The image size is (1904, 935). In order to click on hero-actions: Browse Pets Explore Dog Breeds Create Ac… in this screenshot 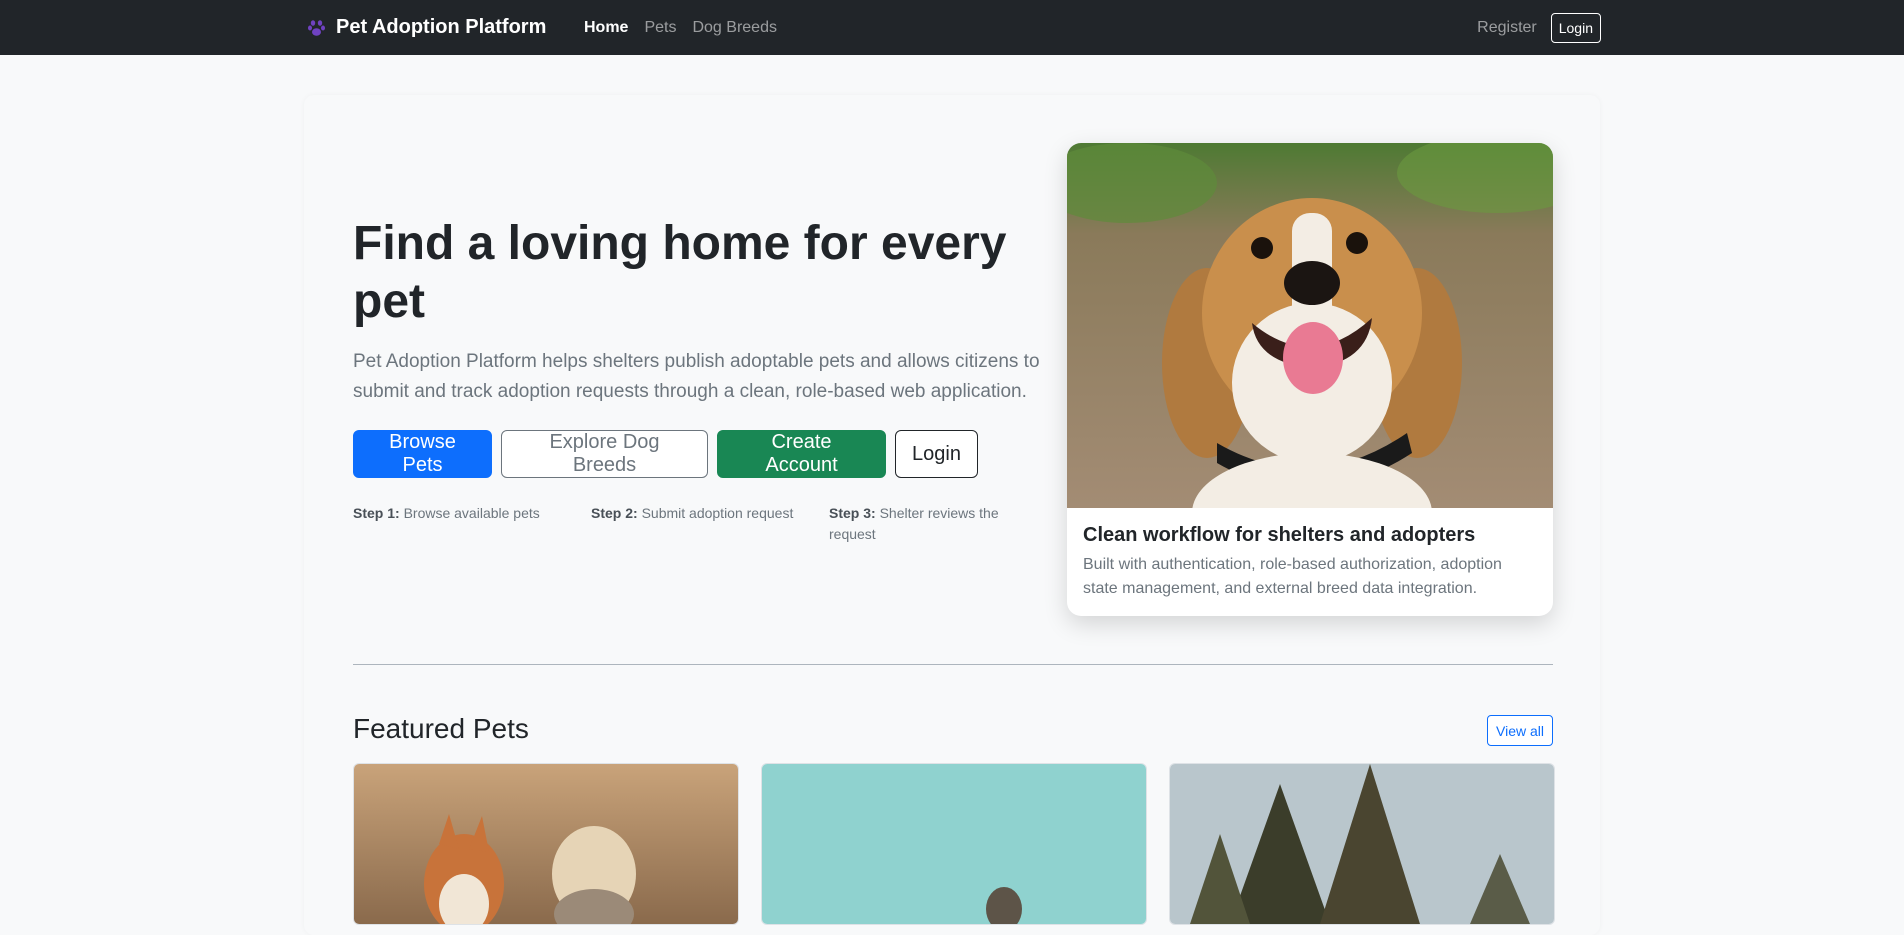, I will do `click(665, 454)`.